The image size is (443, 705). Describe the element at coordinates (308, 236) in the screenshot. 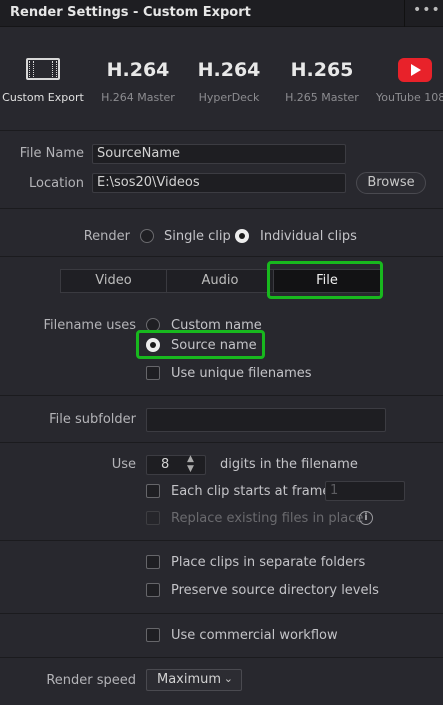

I see `individual-clips-label: Individual clips` at that location.